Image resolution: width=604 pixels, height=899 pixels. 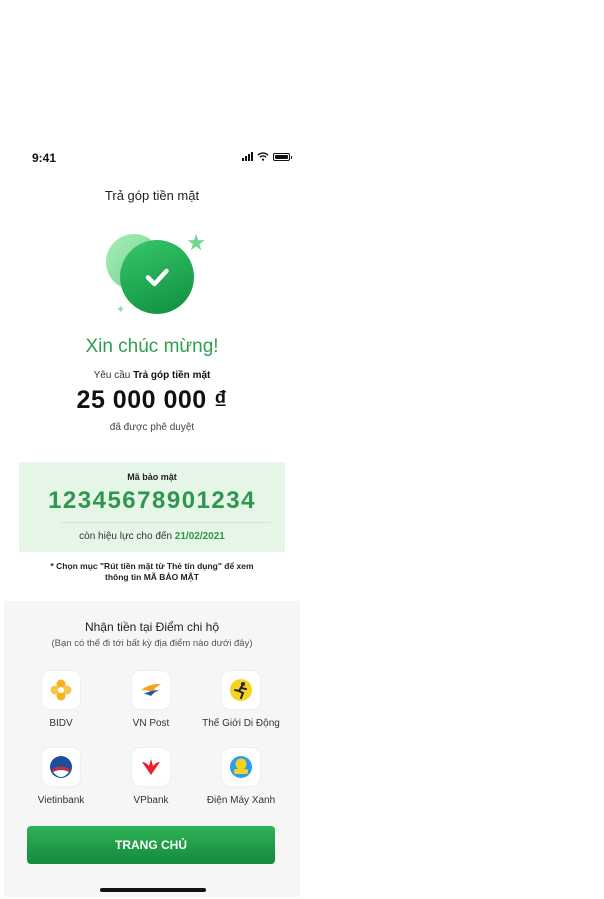 I want to click on approved-amount: 25 000 000 ₫, so click(x=152, y=400).